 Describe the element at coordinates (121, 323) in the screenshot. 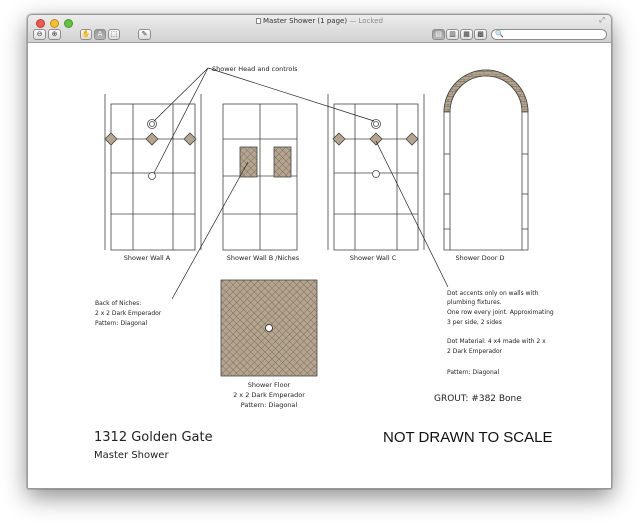

I see `niche-note-line-3: Pattern: Diagonal` at that location.